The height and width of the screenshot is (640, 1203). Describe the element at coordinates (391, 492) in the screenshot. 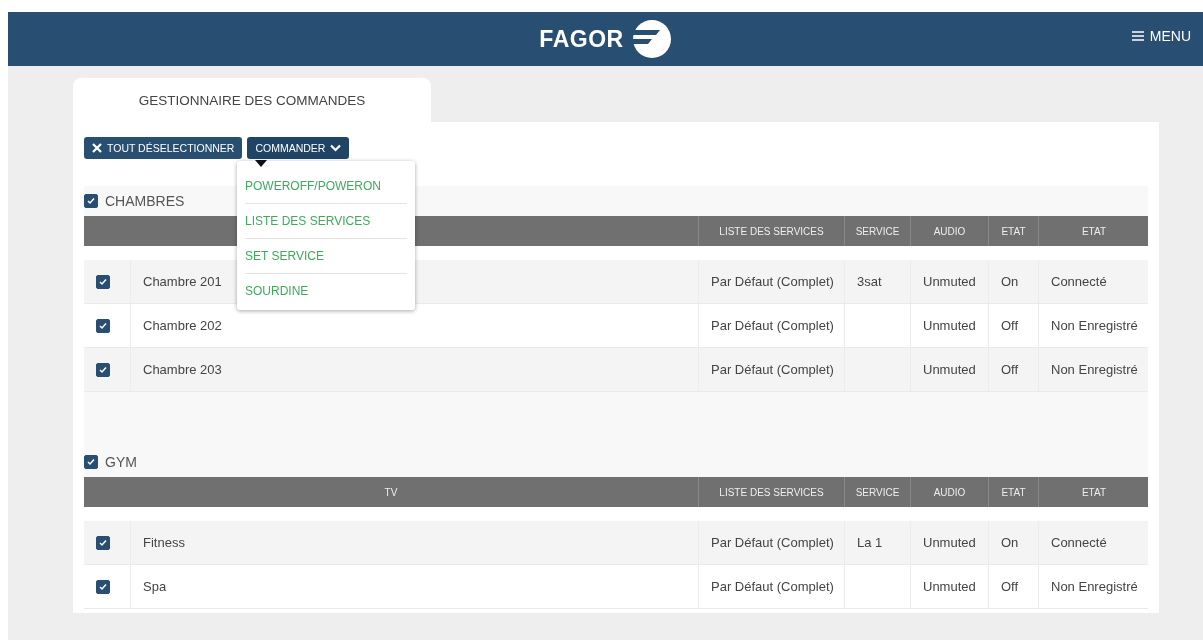

I see `column-header: TV` at that location.